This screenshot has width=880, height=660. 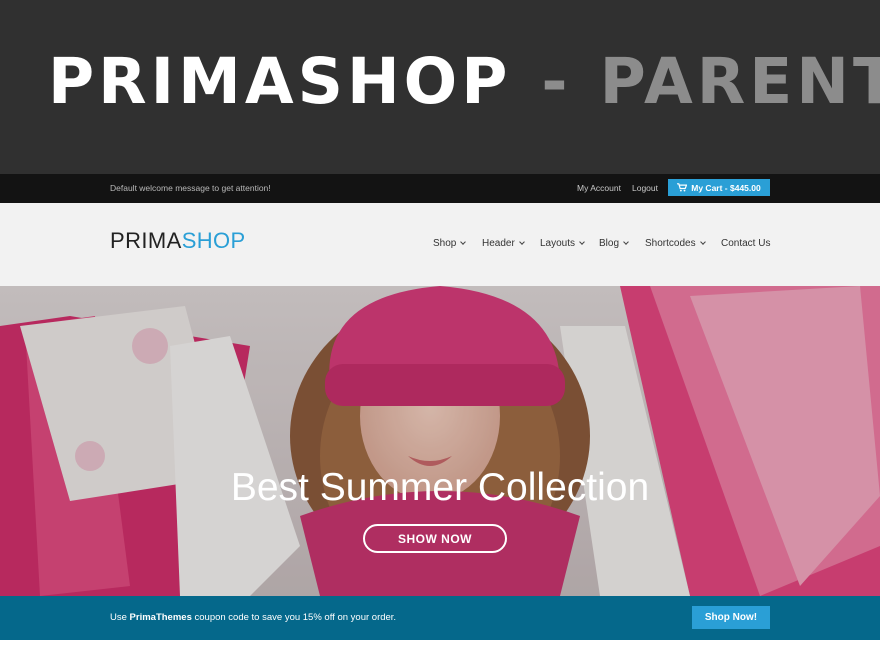 What do you see at coordinates (739, 81) in the screenshot?
I see `banner-title-sub: PARENT` at bounding box center [739, 81].